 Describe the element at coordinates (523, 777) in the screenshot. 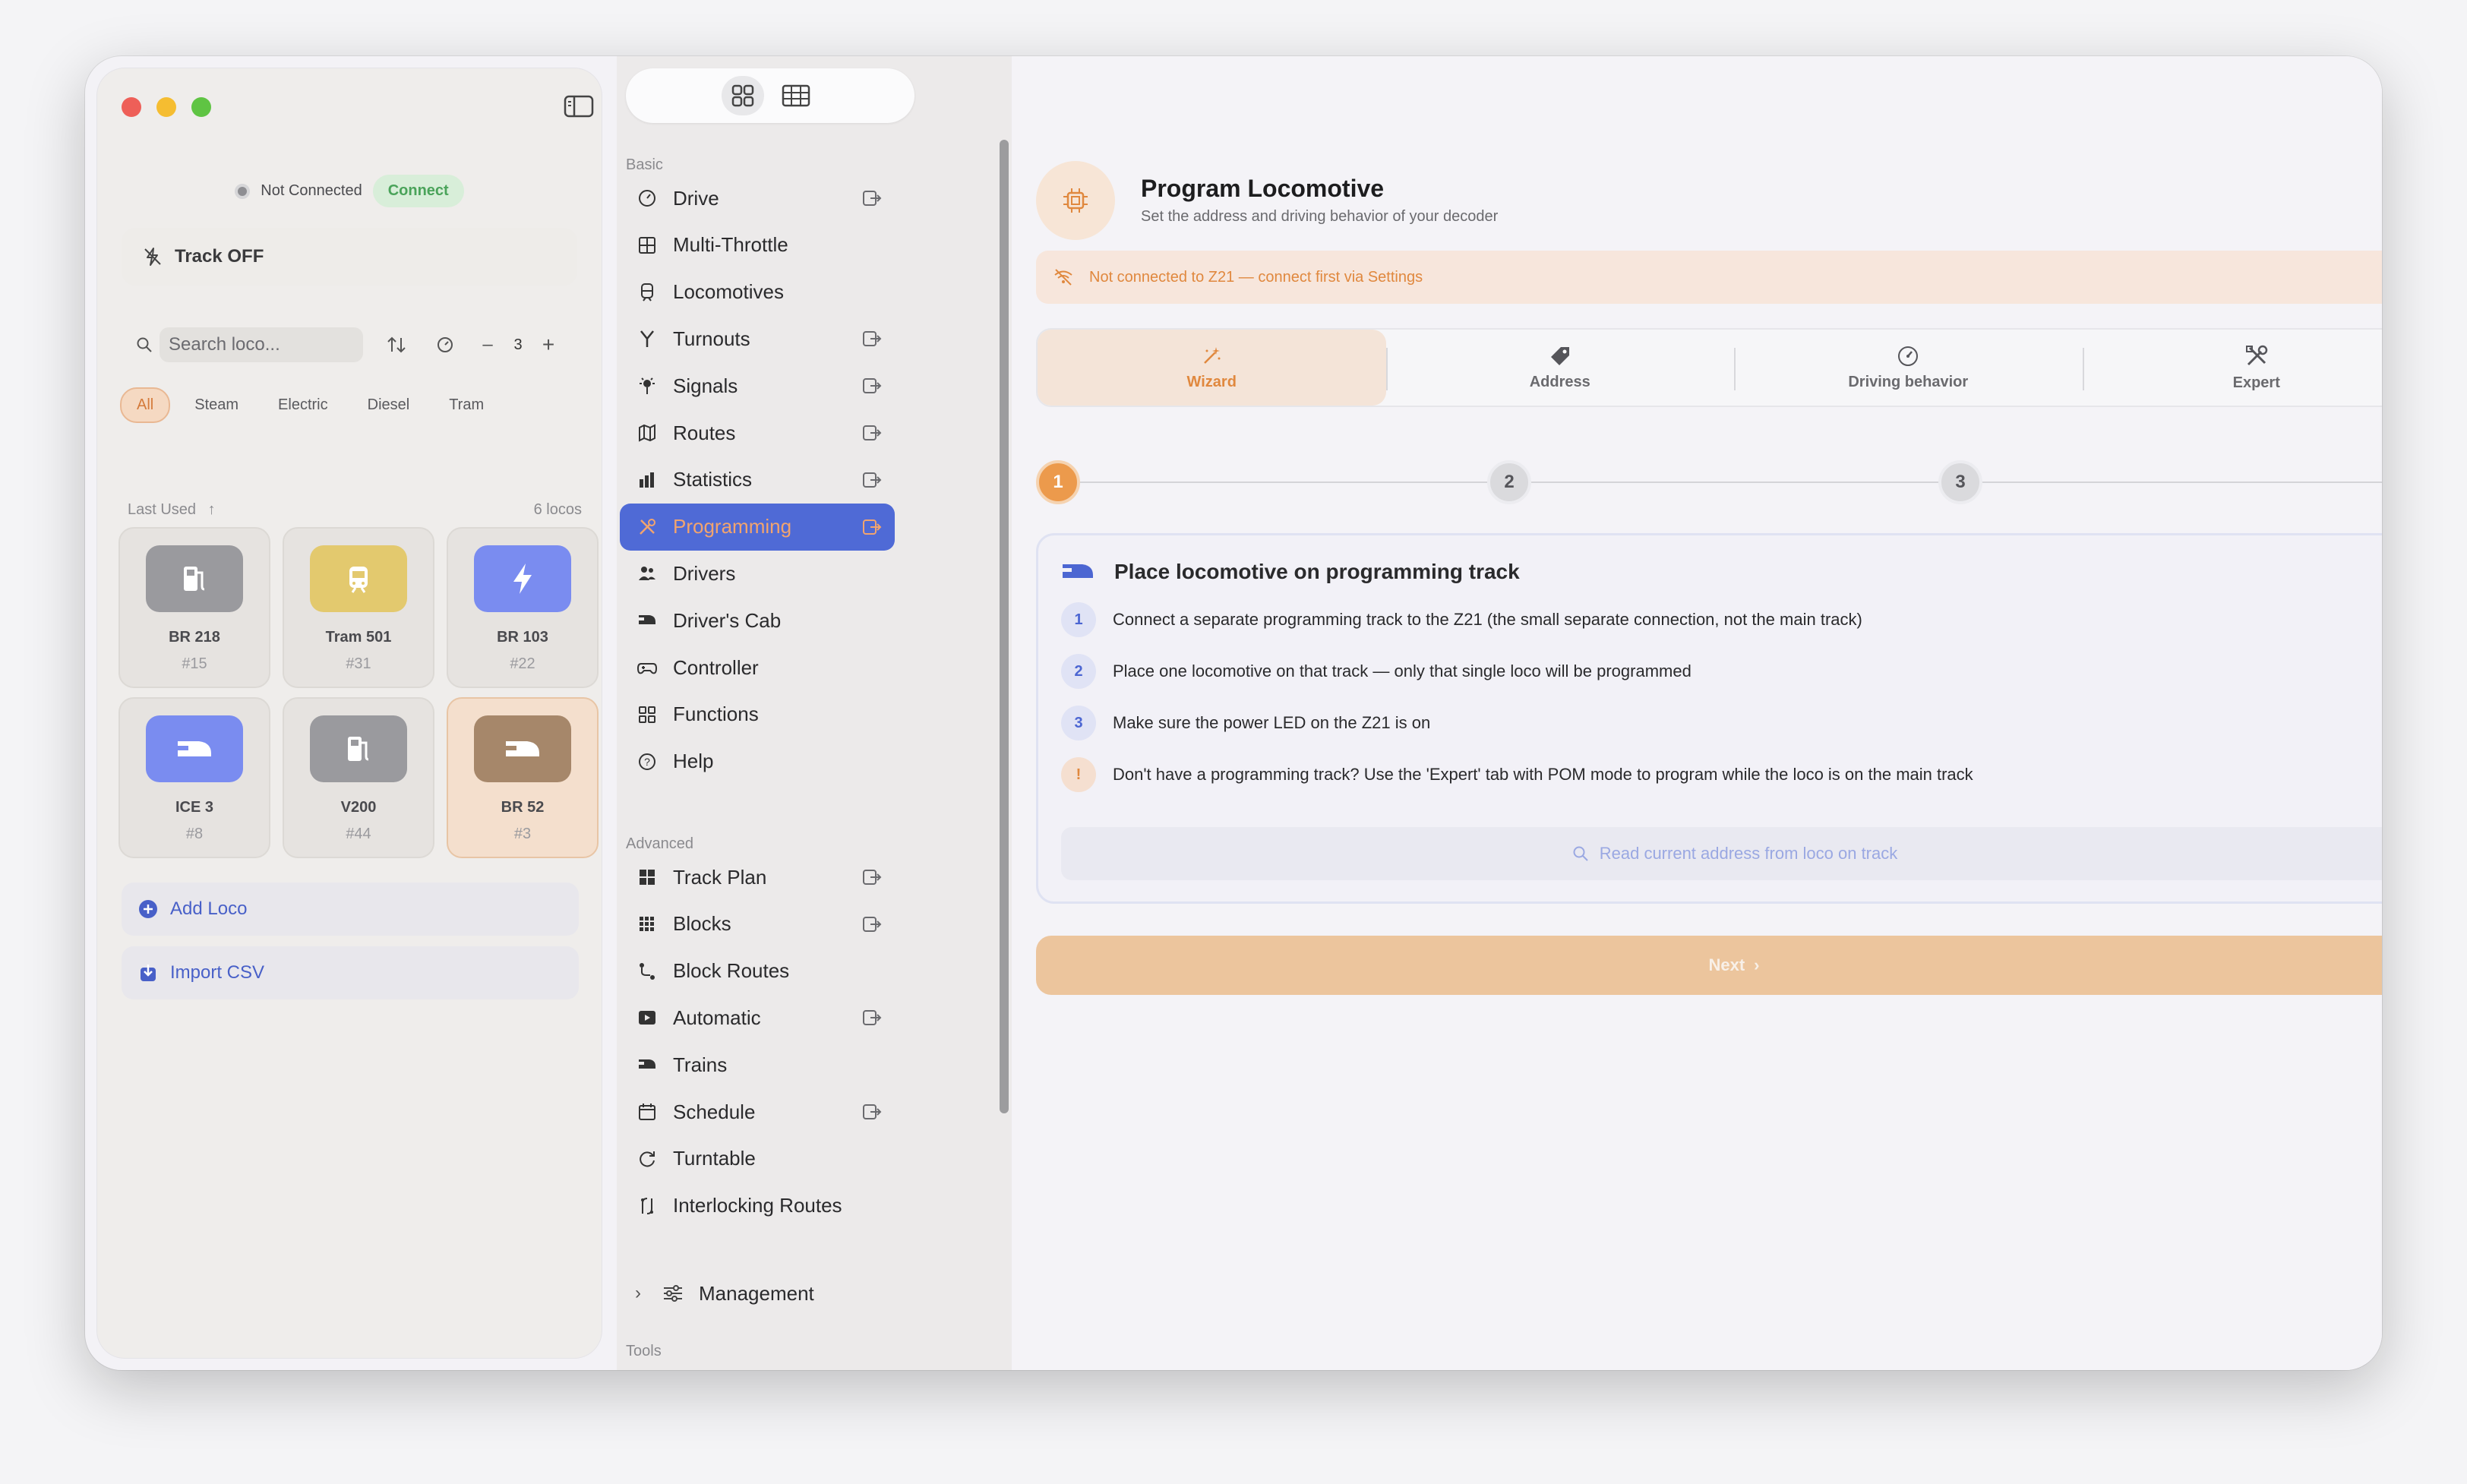

I see `loco-card-selected: BR 52 #3` at that location.